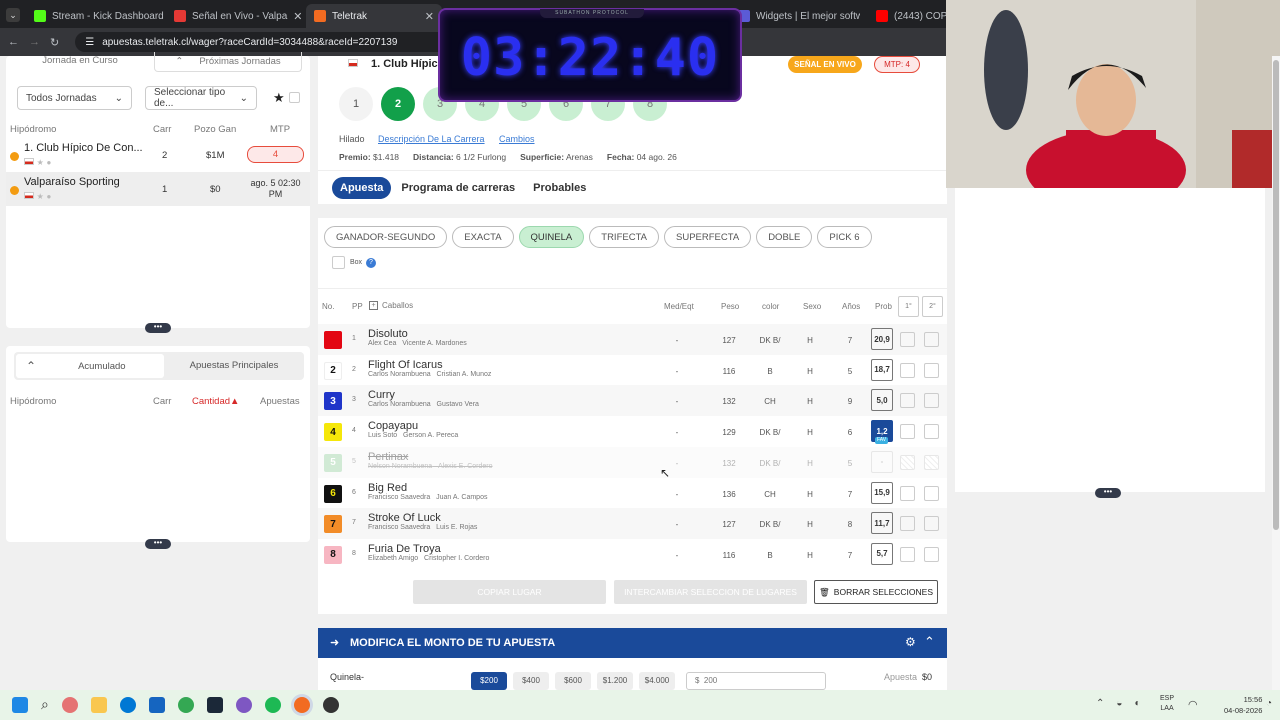 The image size is (1280, 720). What do you see at coordinates (431, 139) in the screenshot?
I see `race-description-link: Descripción De La Carrera` at bounding box center [431, 139].